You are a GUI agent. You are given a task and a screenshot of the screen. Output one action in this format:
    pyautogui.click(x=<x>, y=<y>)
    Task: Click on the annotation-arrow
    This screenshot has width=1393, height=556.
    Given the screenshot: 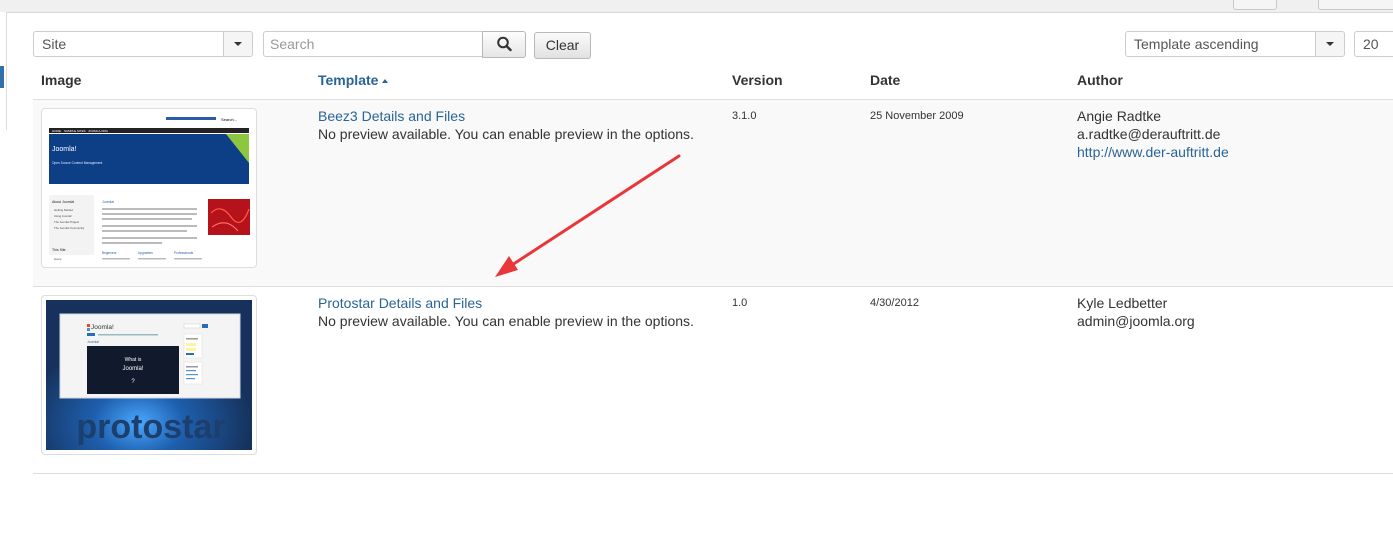 What is the action you would take?
    pyautogui.click(x=588, y=215)
    